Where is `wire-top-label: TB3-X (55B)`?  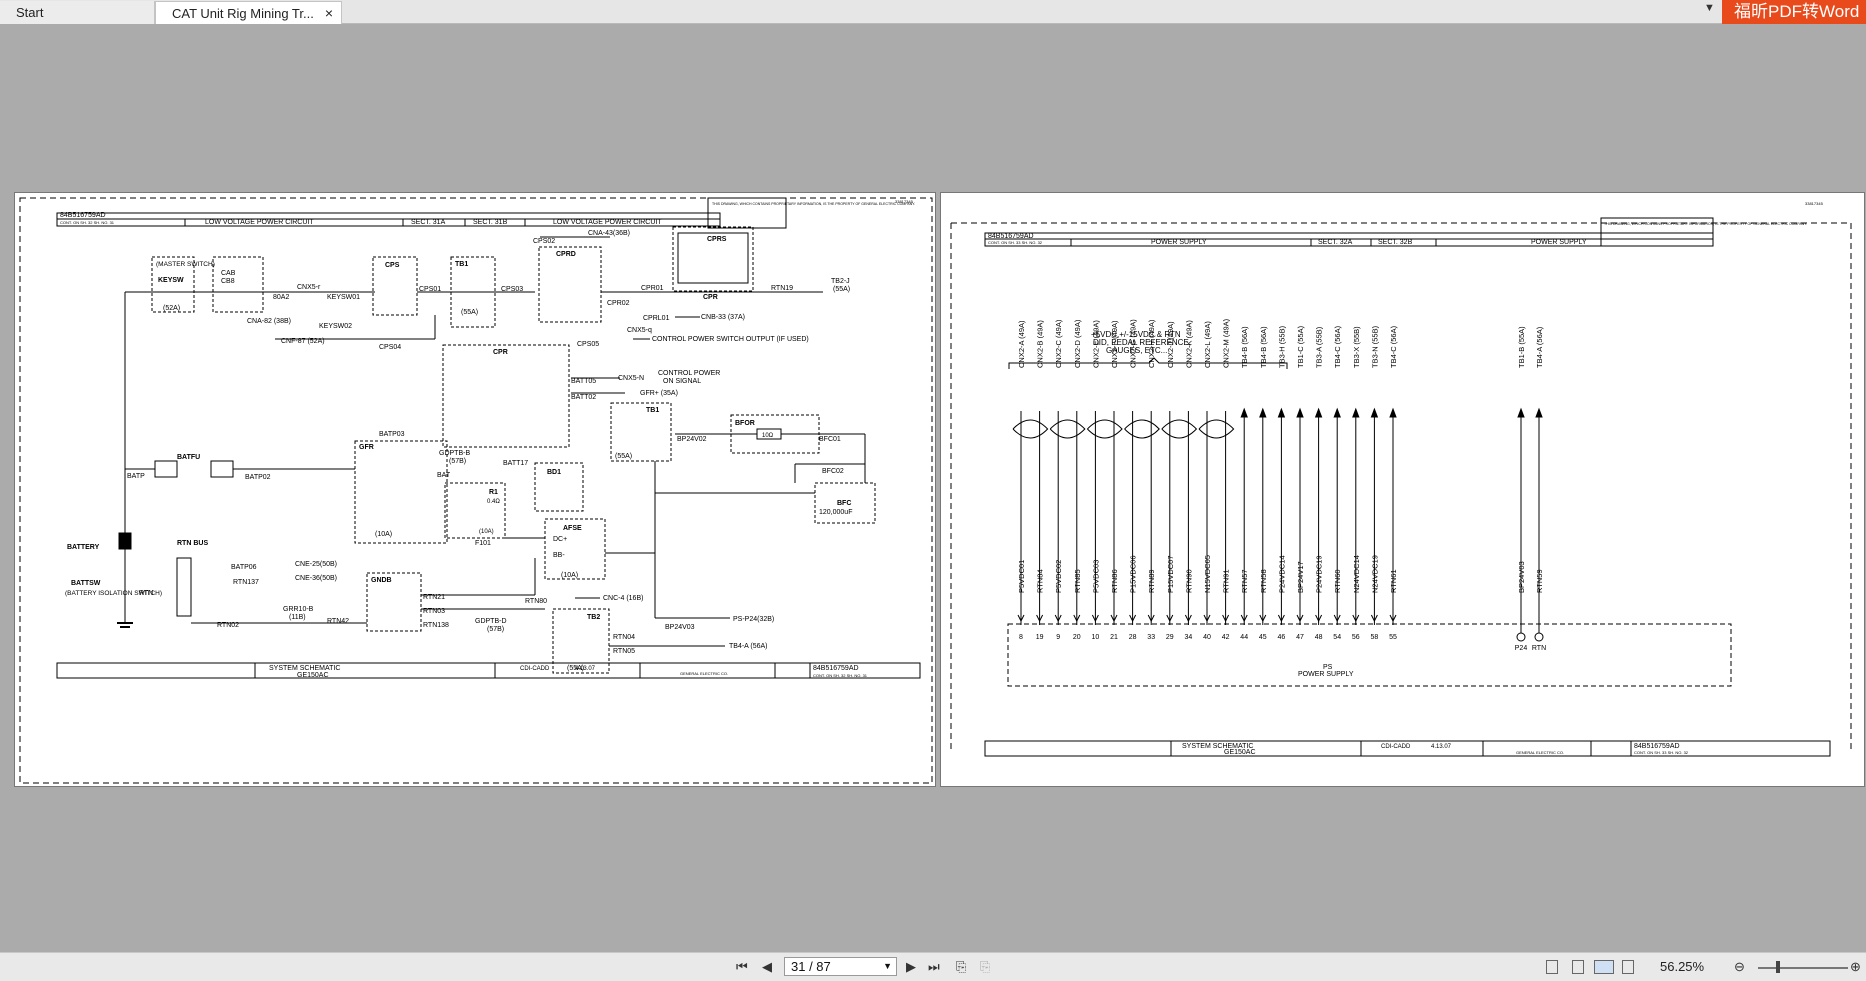 wire-top-label: TB3-X (55B) is located at coordinates (1356, 347).